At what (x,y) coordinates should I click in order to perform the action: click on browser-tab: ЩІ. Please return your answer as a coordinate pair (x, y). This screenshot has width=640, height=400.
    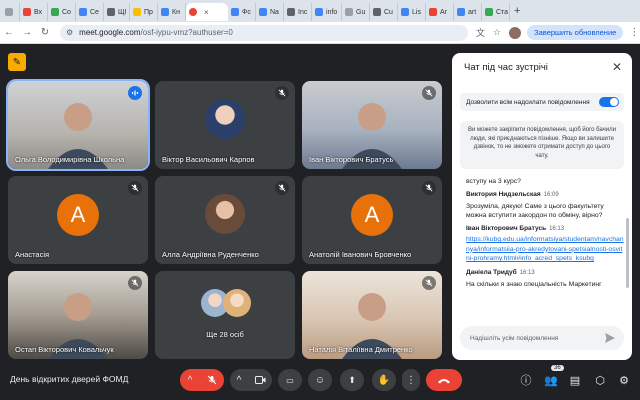
    Looking at the image, I should click on (117, 12).